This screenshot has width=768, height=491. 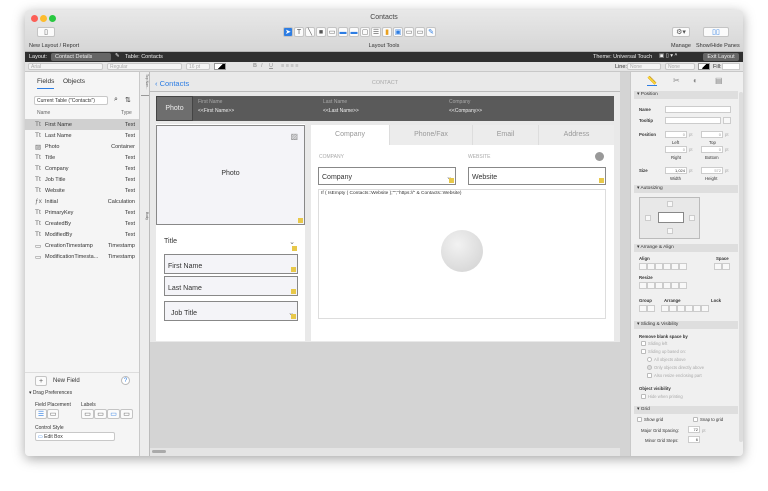 I want to click on field-control-tool-icon: ▬, so click(x=343, y=32).